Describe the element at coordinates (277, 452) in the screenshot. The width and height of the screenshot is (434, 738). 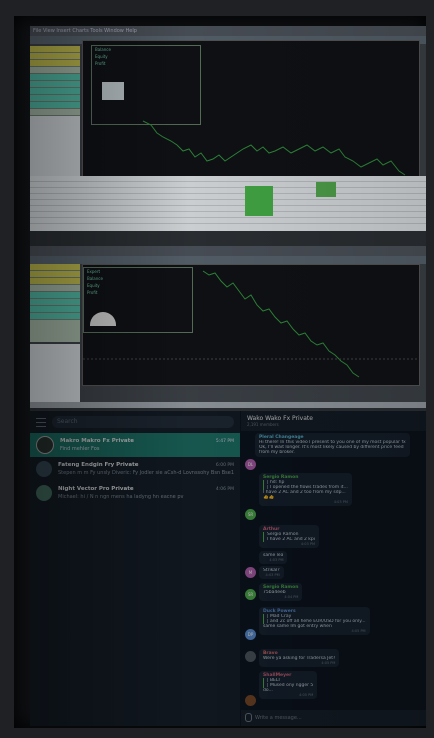
I see `message-text: from my broker.` at that location.